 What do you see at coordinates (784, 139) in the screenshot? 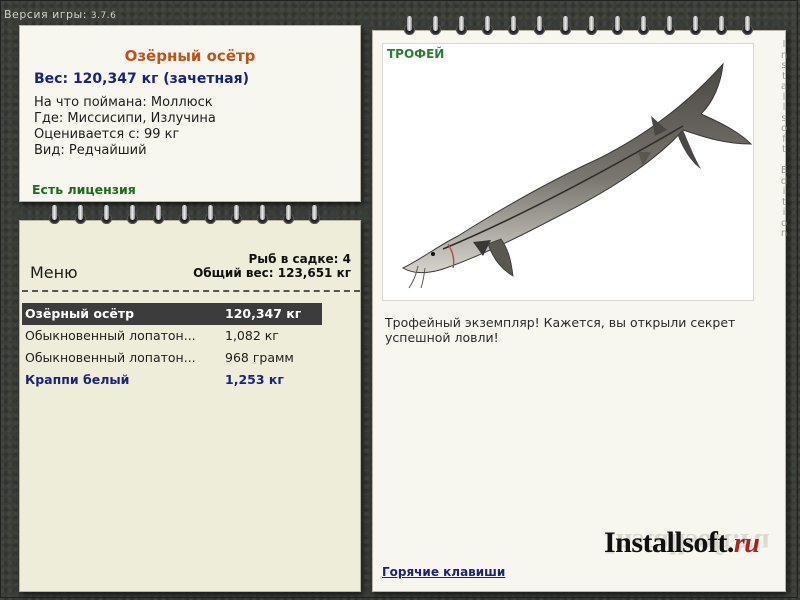
I see `edition-label: Installsoft Edition` at bounding box center [784, 139].